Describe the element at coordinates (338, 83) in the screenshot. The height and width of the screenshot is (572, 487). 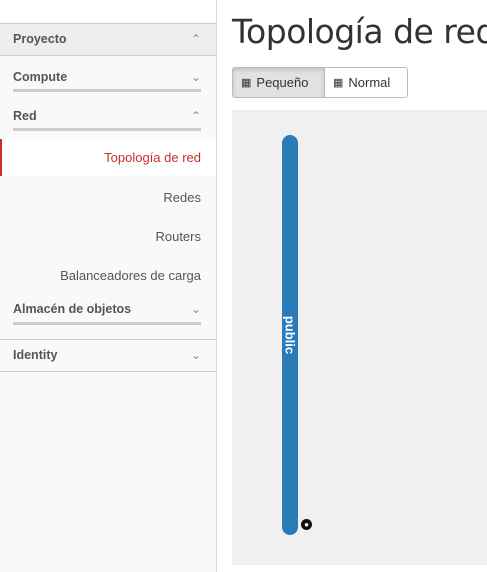
I see `grid-large-icon: ▦` at that location.